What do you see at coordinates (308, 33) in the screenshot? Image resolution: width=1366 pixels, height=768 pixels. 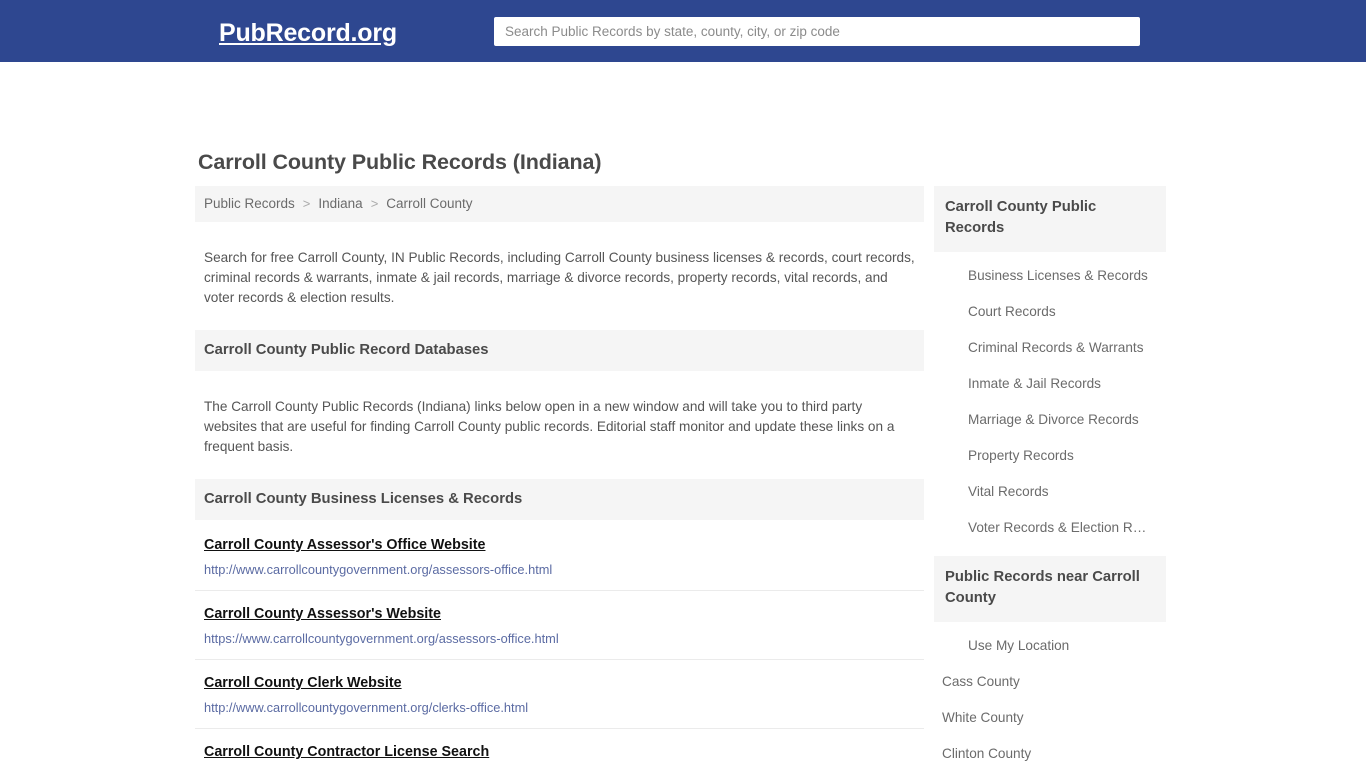 I see `site-logo: PubRecord.org` at bounding box center [308, 33].